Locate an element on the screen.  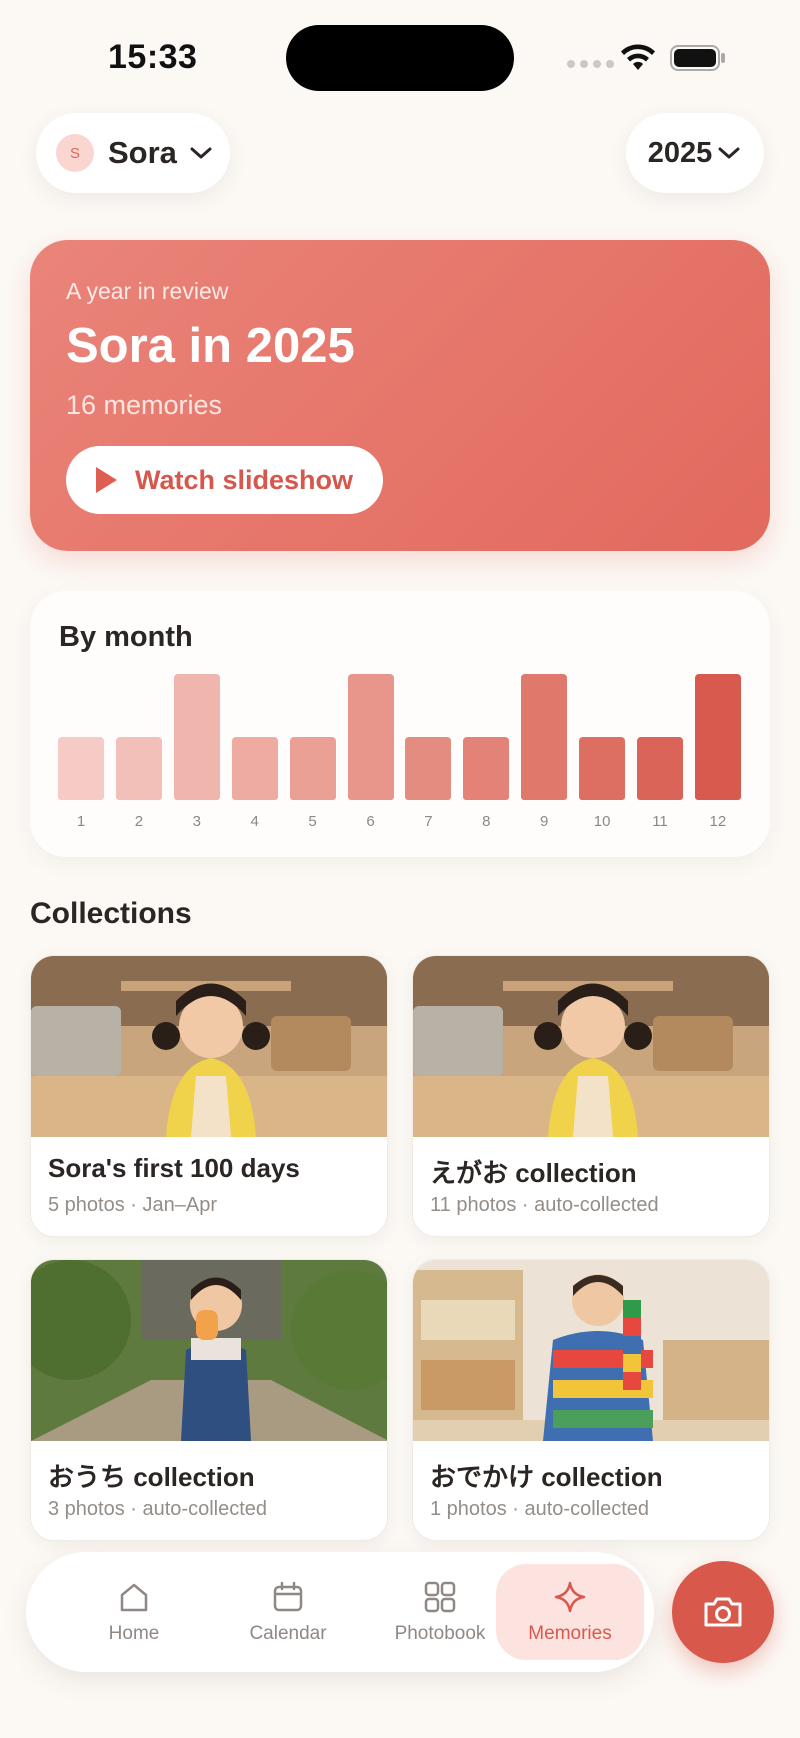
collection-subtitle: 1 photos · auto-collected is located at coordinates (540, 1509).